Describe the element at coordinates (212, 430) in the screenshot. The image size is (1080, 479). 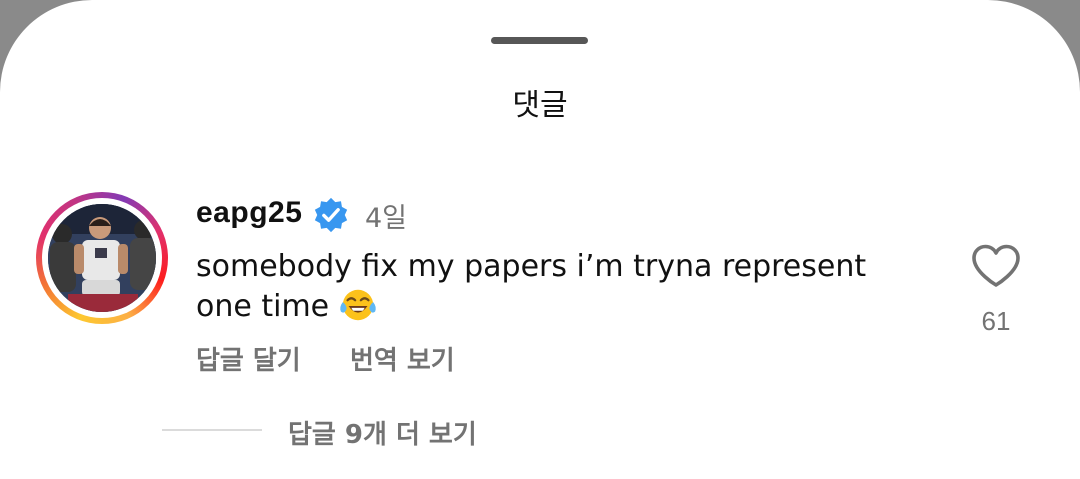
I see `replies-divider` at that location.